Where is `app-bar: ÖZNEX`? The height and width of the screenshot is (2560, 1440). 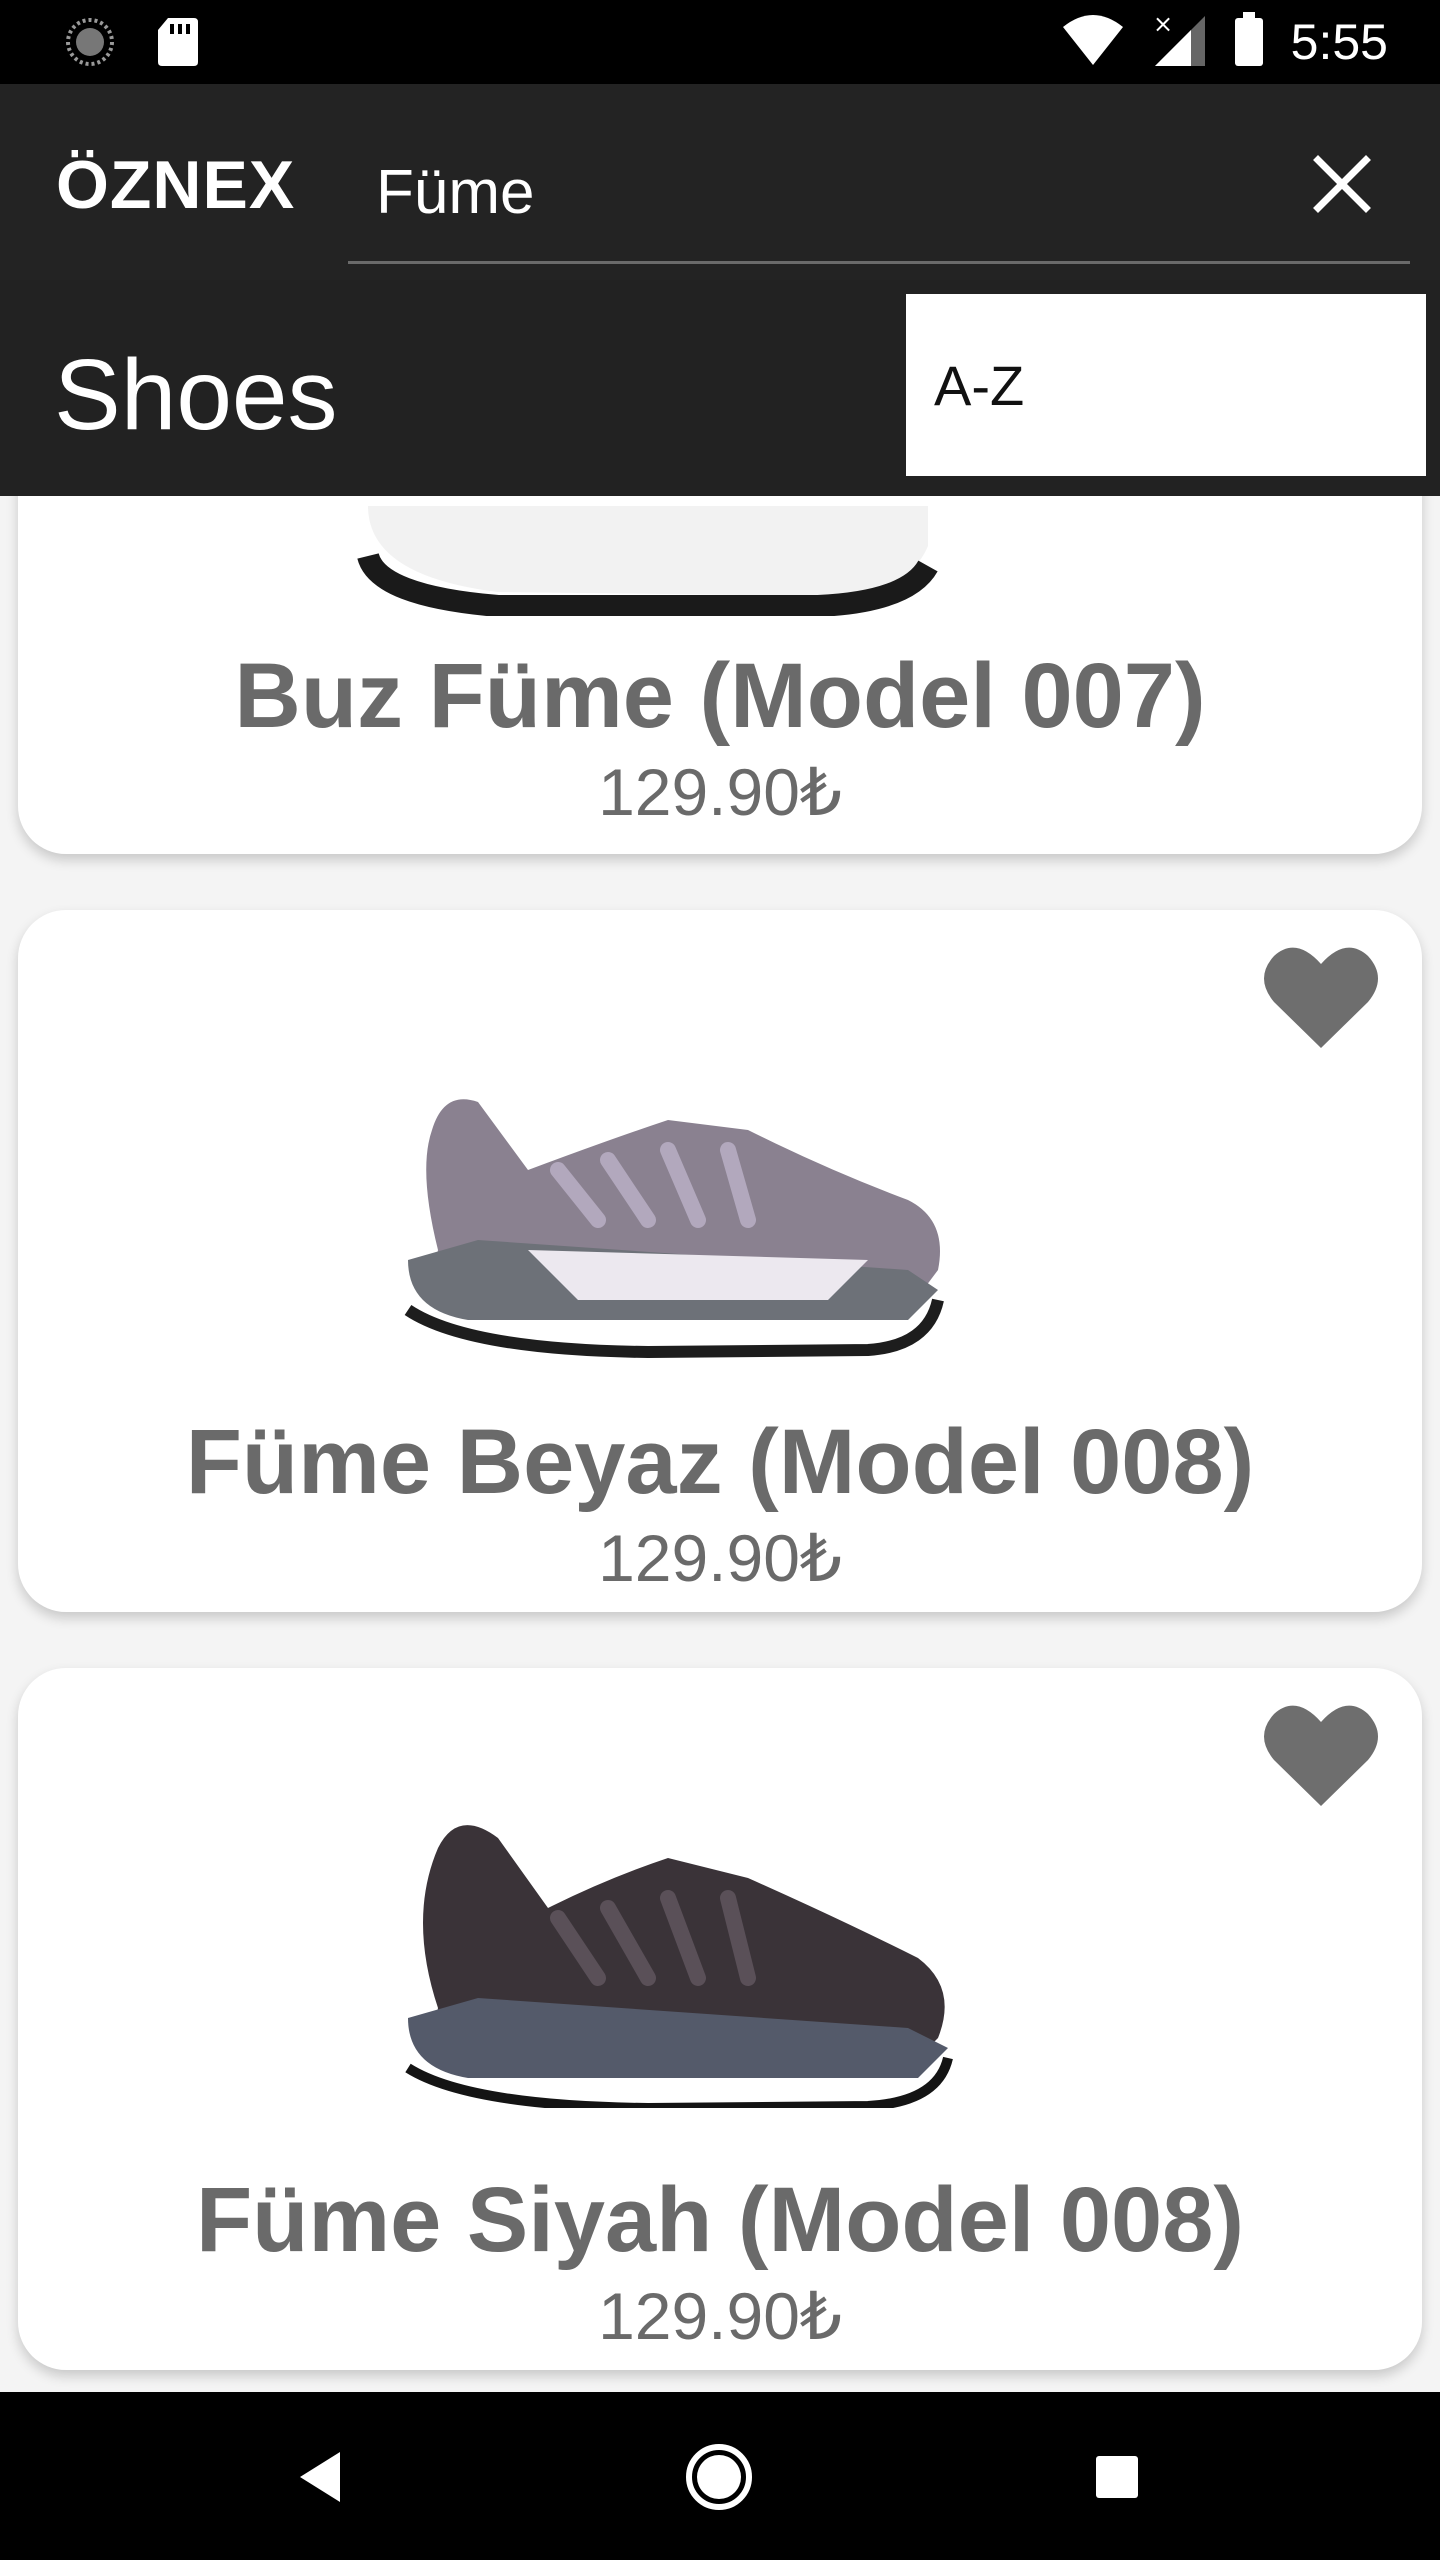
app-bar: ÖZNEX is located at coordinates (720, 182).